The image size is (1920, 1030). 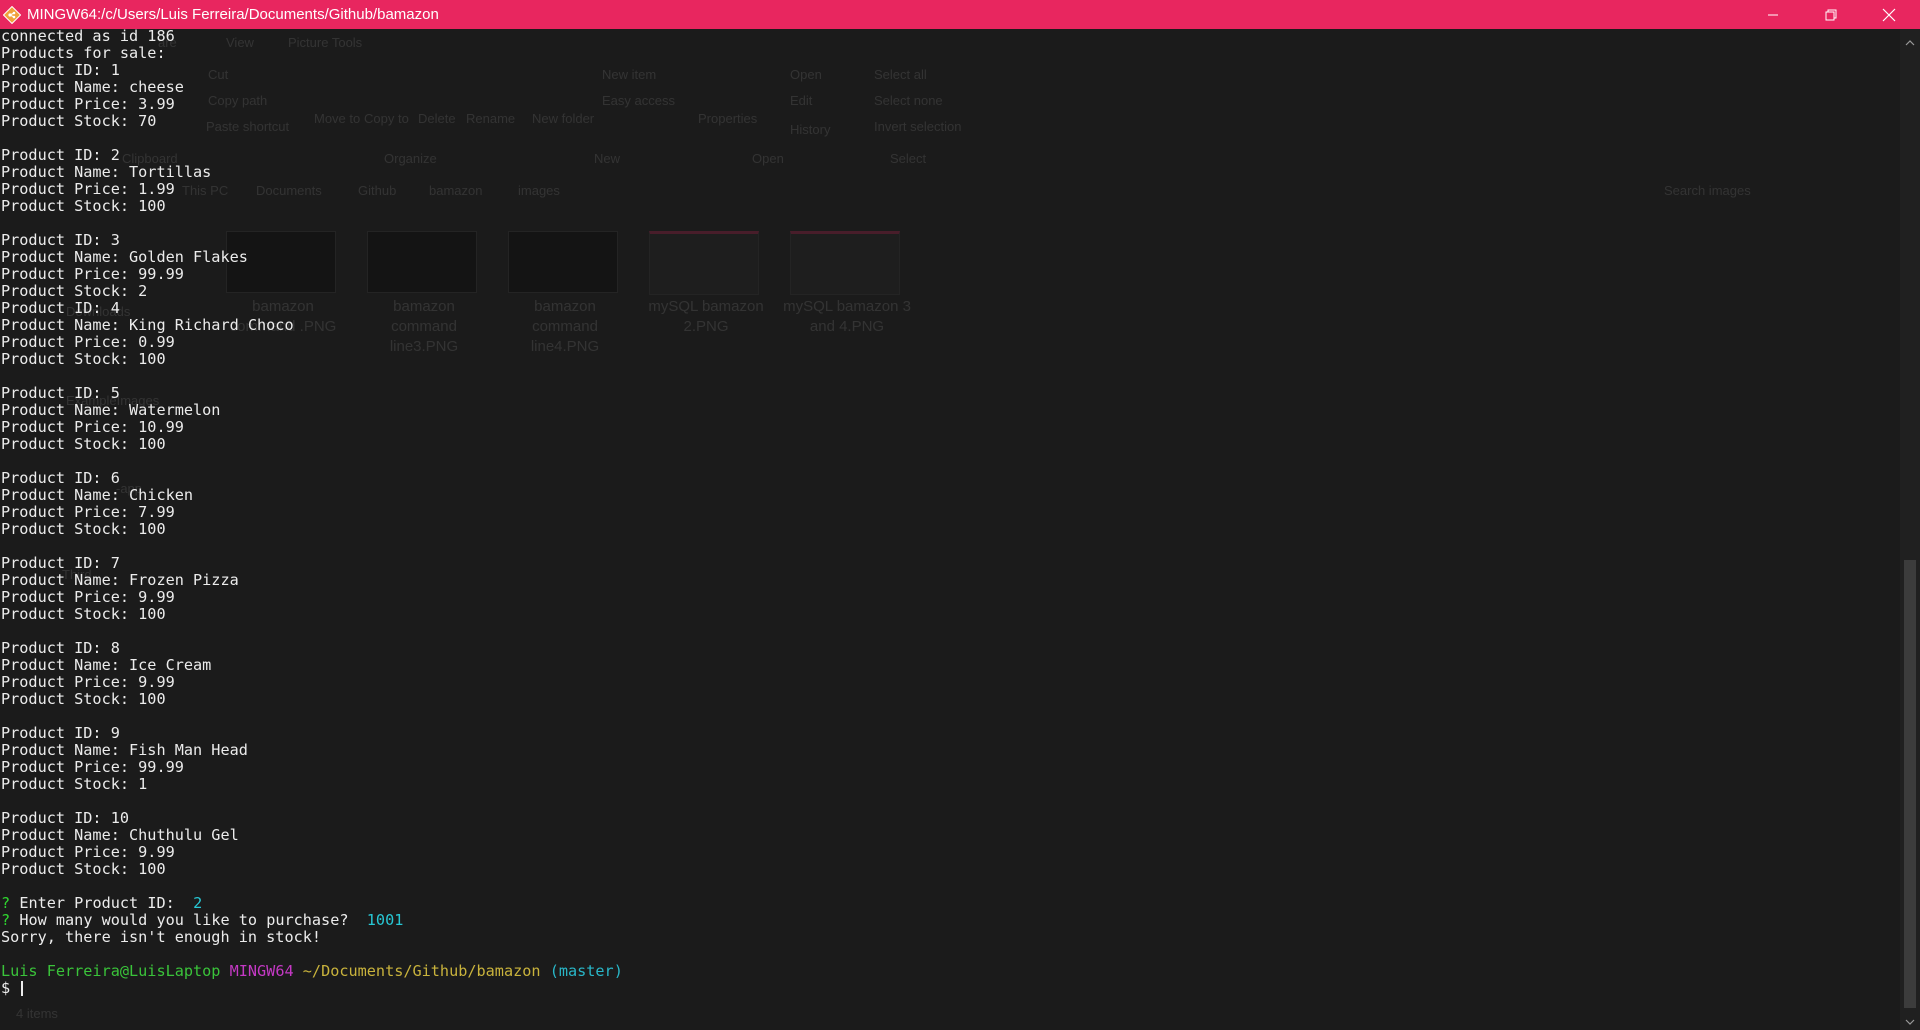 What do you see at coordinates (65, 818) in the screenshot?
I see `product-id: Product ID: 10` at bounding box center [65, 818].